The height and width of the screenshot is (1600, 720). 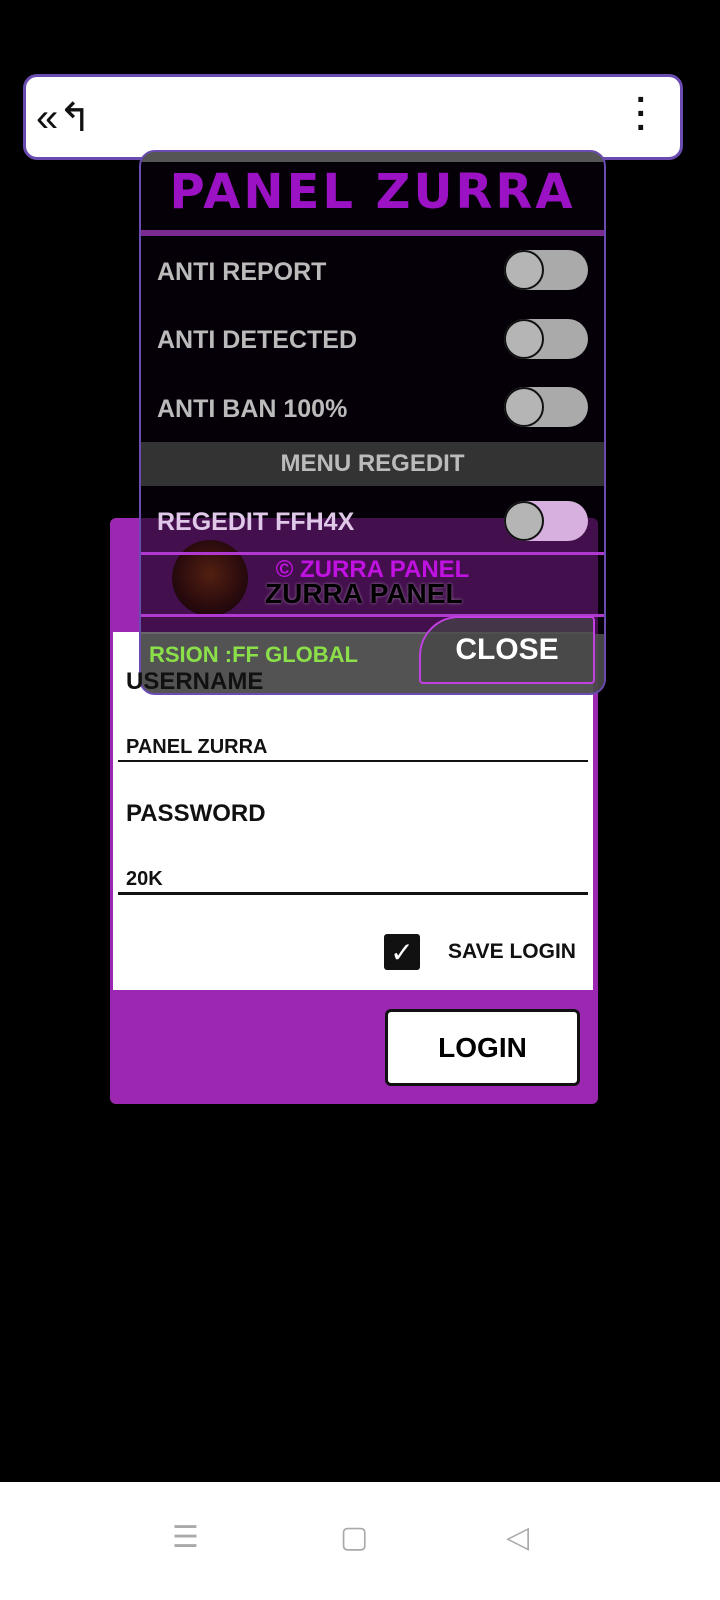 What do you see at coordinates (546, 521) in the screenshot?
I see `regedit-toggle` at bounding box center [546, 521].